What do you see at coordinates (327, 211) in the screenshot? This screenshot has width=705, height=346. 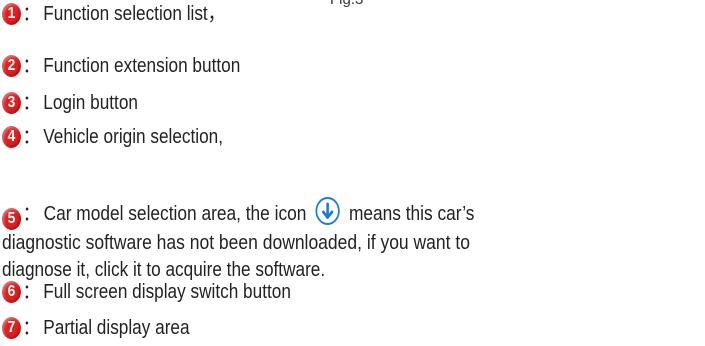 I see `download-arrow-icon` at bounding box center [327, 211].